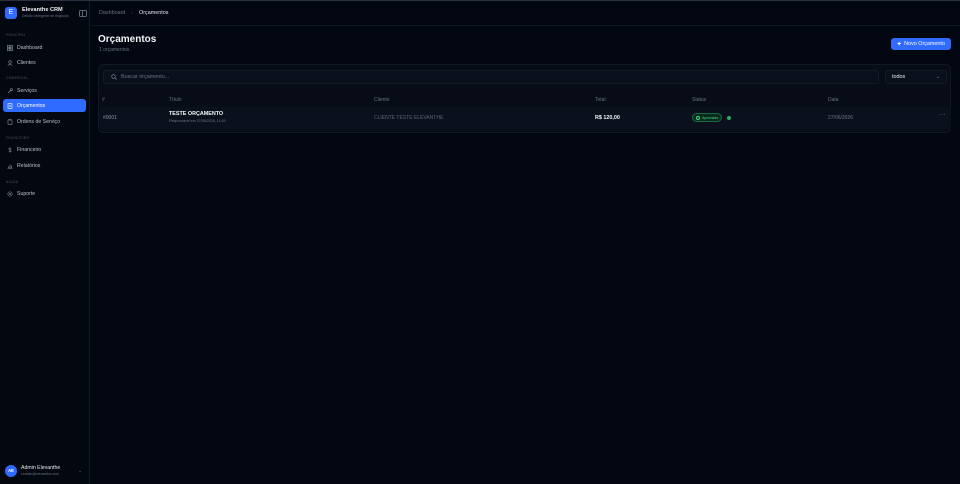 This screenshot has height=484, width=960. What do you see at coordinates (27, 90) in the screenshot?
I see `sidebar-item-label: Serviços` at bounding box center [27, 90].